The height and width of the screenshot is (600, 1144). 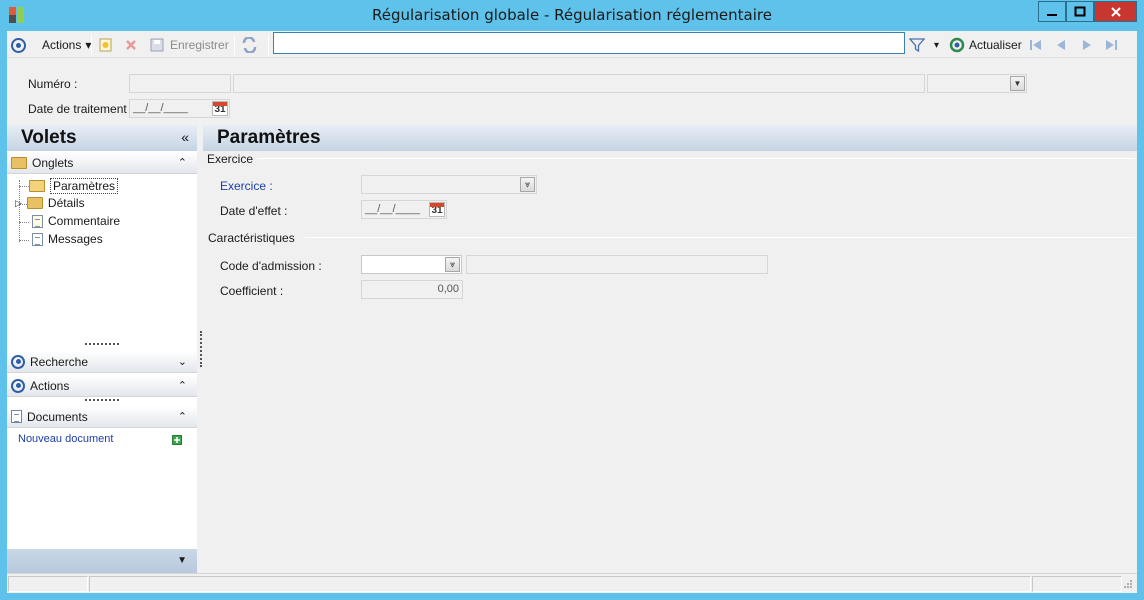 I want to click on new-document-icon, so click(x=105, y=45).